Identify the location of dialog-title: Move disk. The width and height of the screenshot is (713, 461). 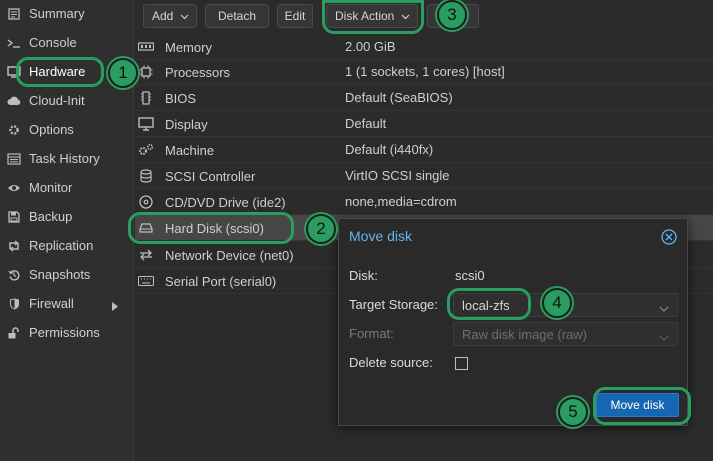
(381, 236).